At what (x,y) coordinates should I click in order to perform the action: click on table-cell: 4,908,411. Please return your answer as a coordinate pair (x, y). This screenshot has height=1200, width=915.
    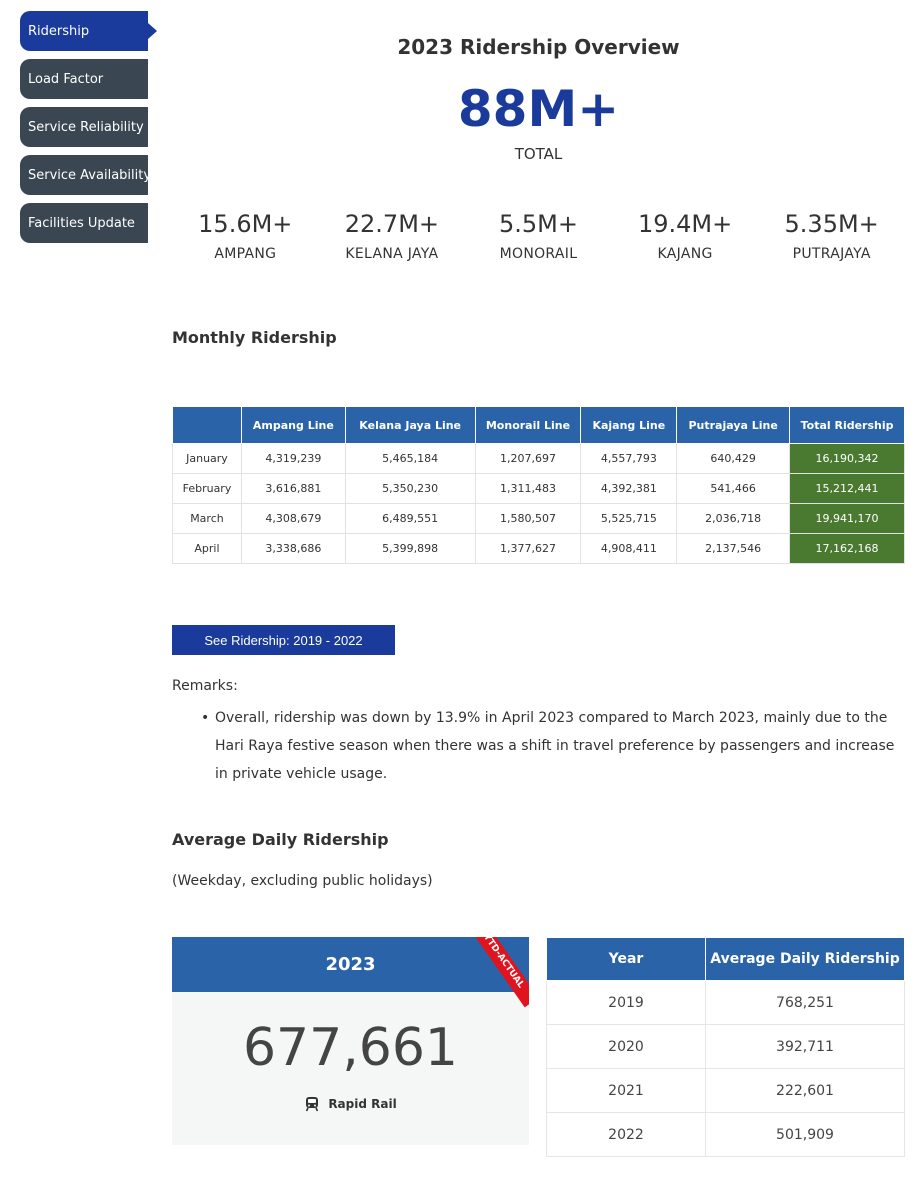
    Looking at the image, I should click on (629, 548).